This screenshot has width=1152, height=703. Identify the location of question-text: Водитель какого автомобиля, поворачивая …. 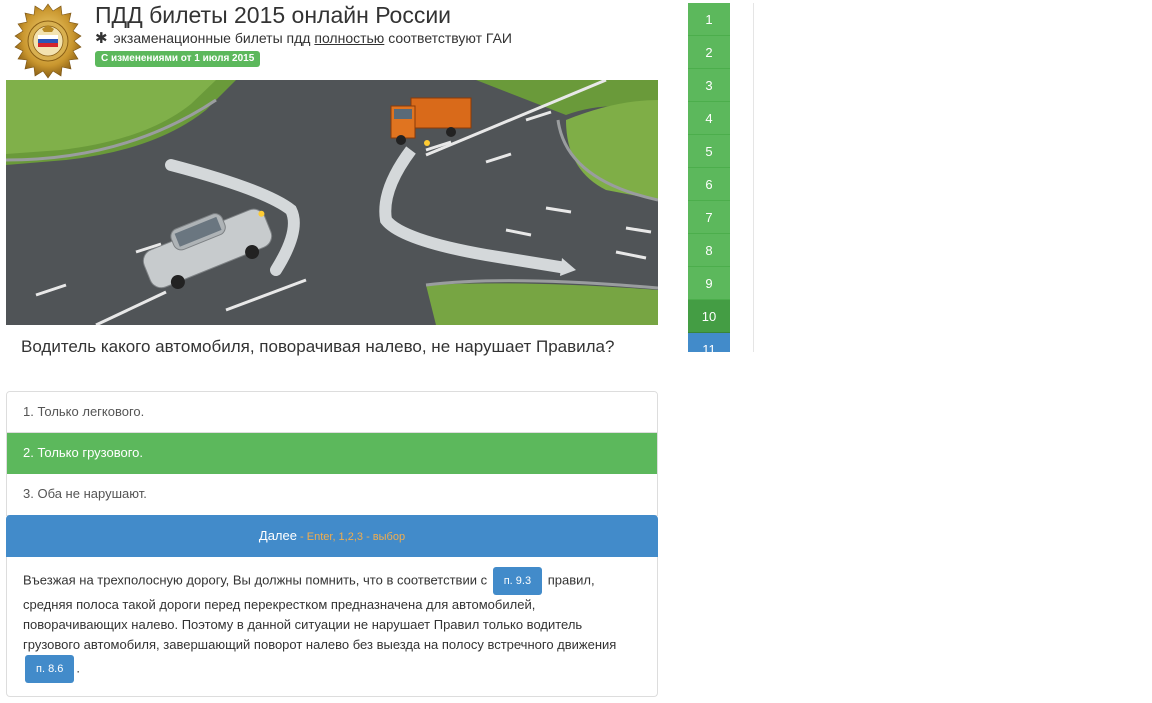
(318, 346).